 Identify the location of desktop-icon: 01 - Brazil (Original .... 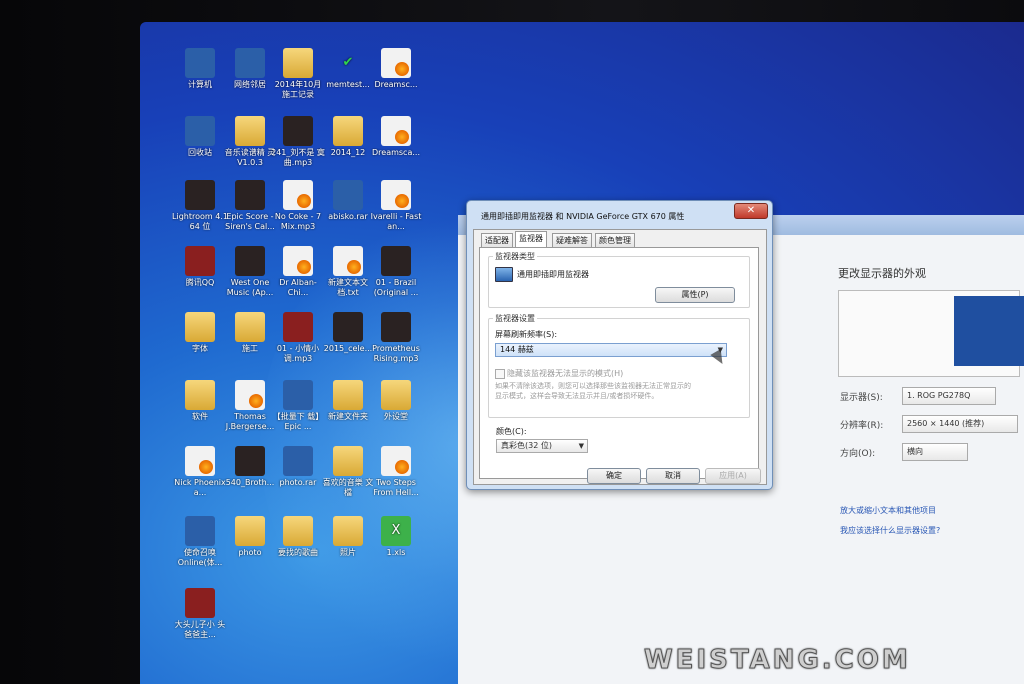
(396, 272).